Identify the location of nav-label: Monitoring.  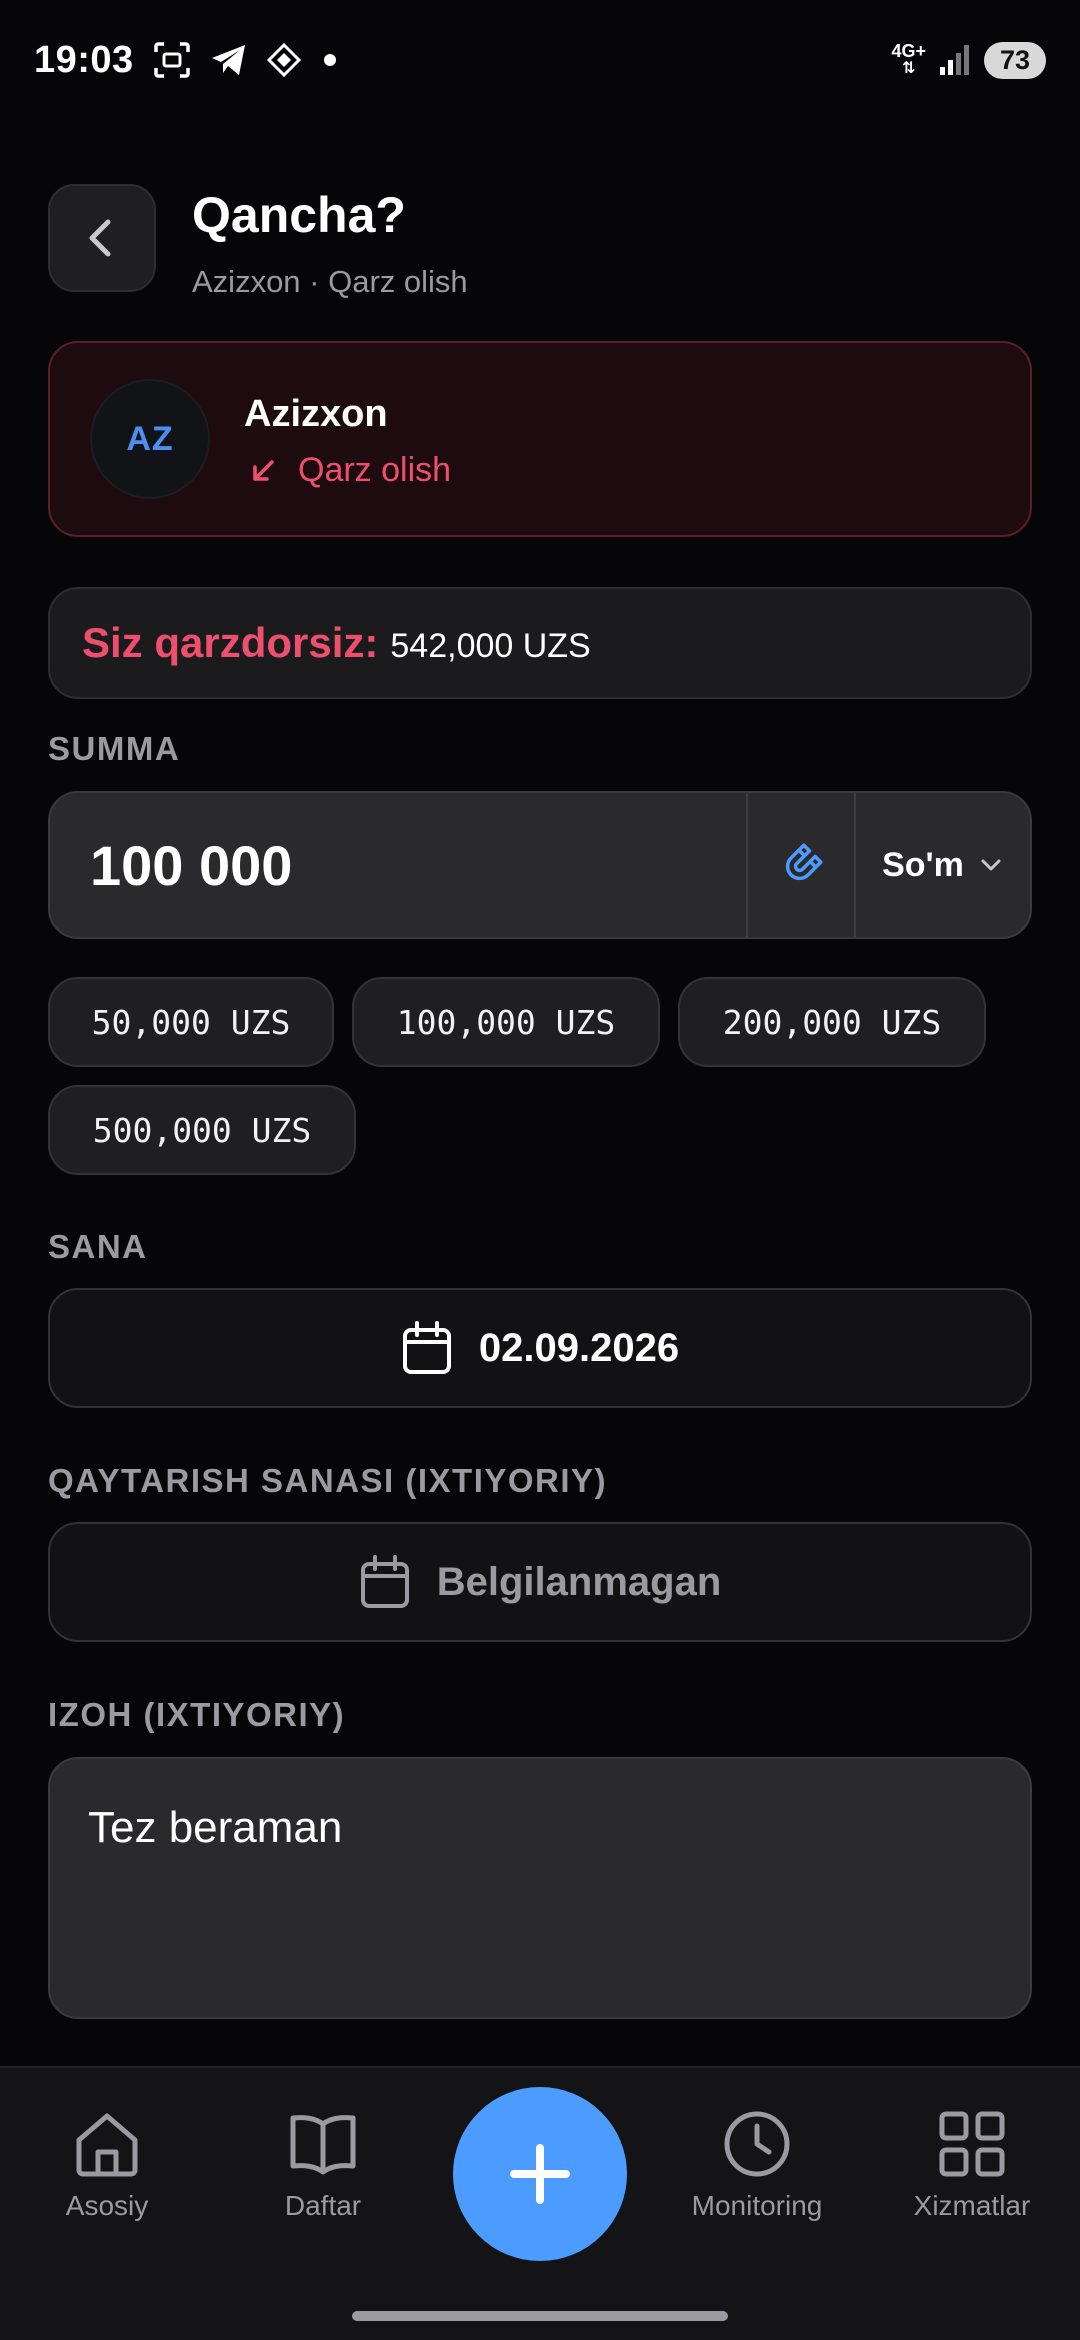
(757, 2205).